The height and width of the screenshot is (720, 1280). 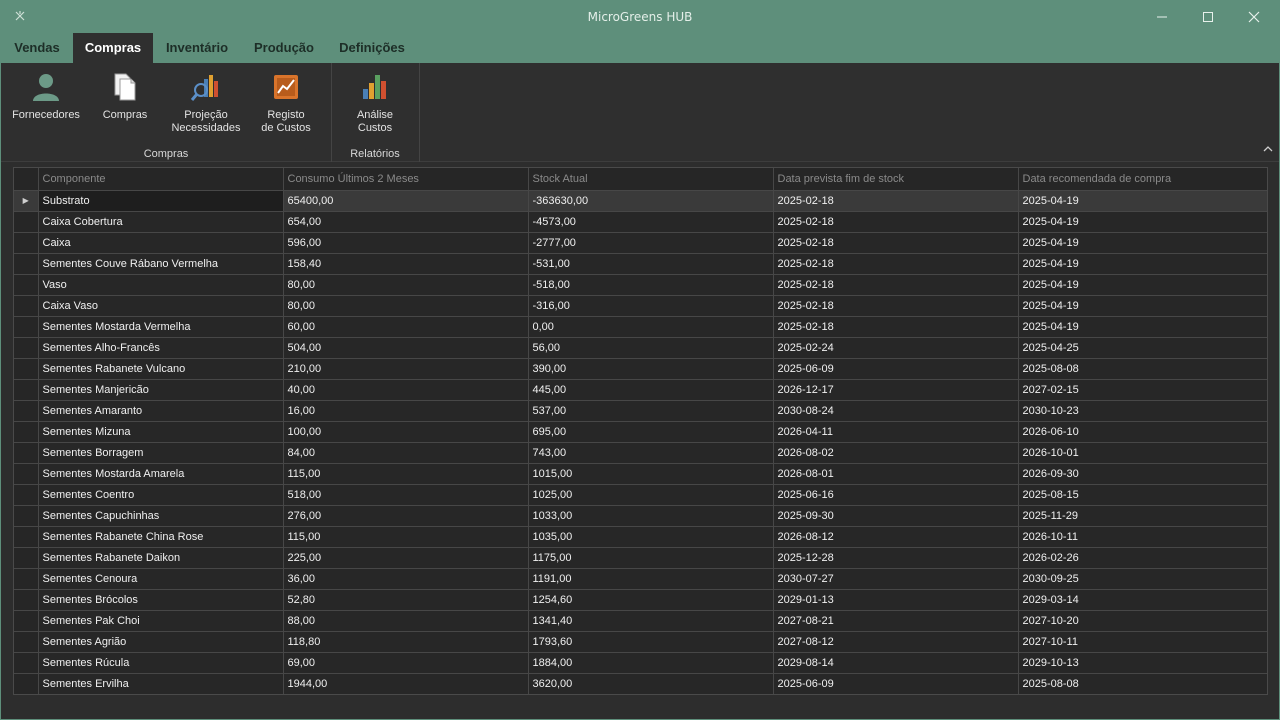 I want to click on cell-componente: Sementes Rabanete Daikon, so click(x=161, y=558).